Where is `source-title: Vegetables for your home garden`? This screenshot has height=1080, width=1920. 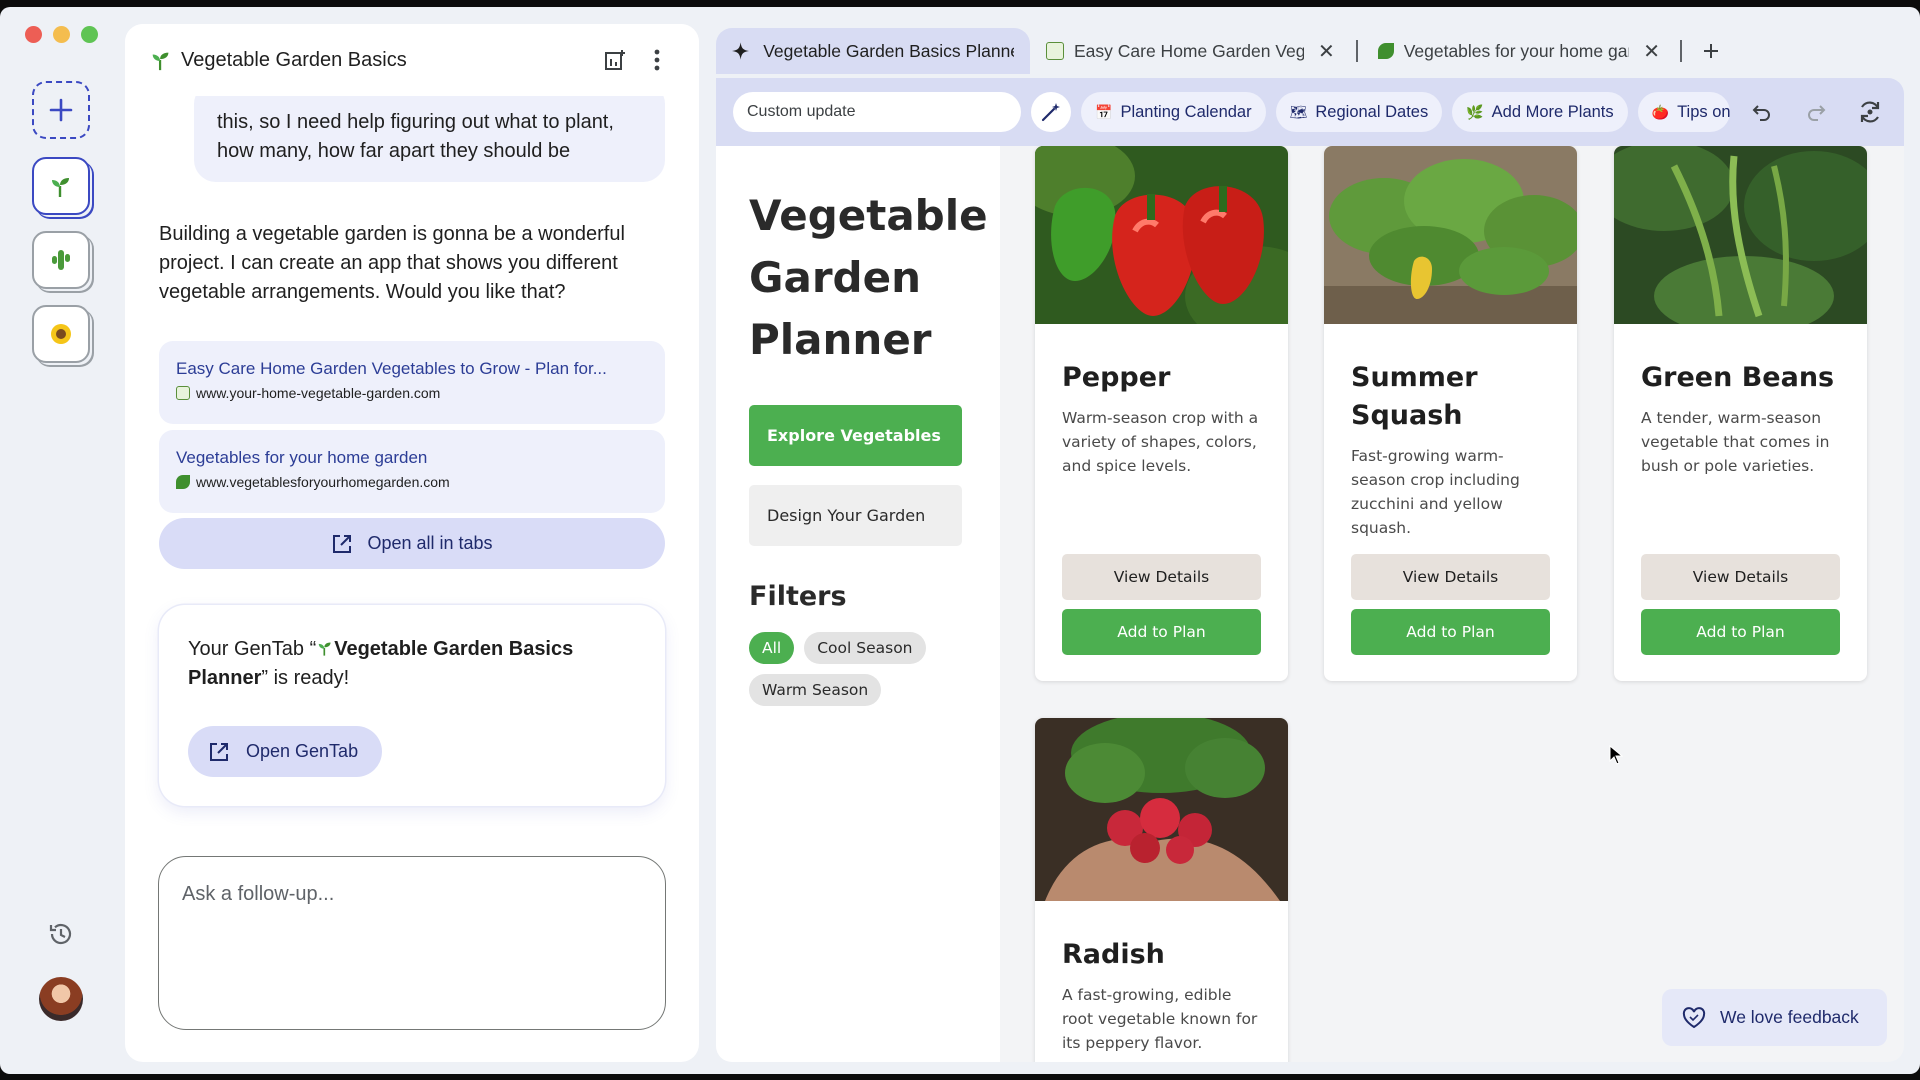 source-title: Vegetables for your home garden is located at coordinates (302, 457).